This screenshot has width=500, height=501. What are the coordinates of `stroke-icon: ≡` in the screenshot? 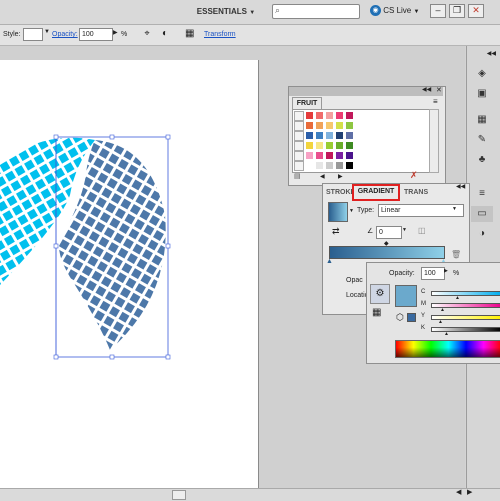 It's located at (482, 194).